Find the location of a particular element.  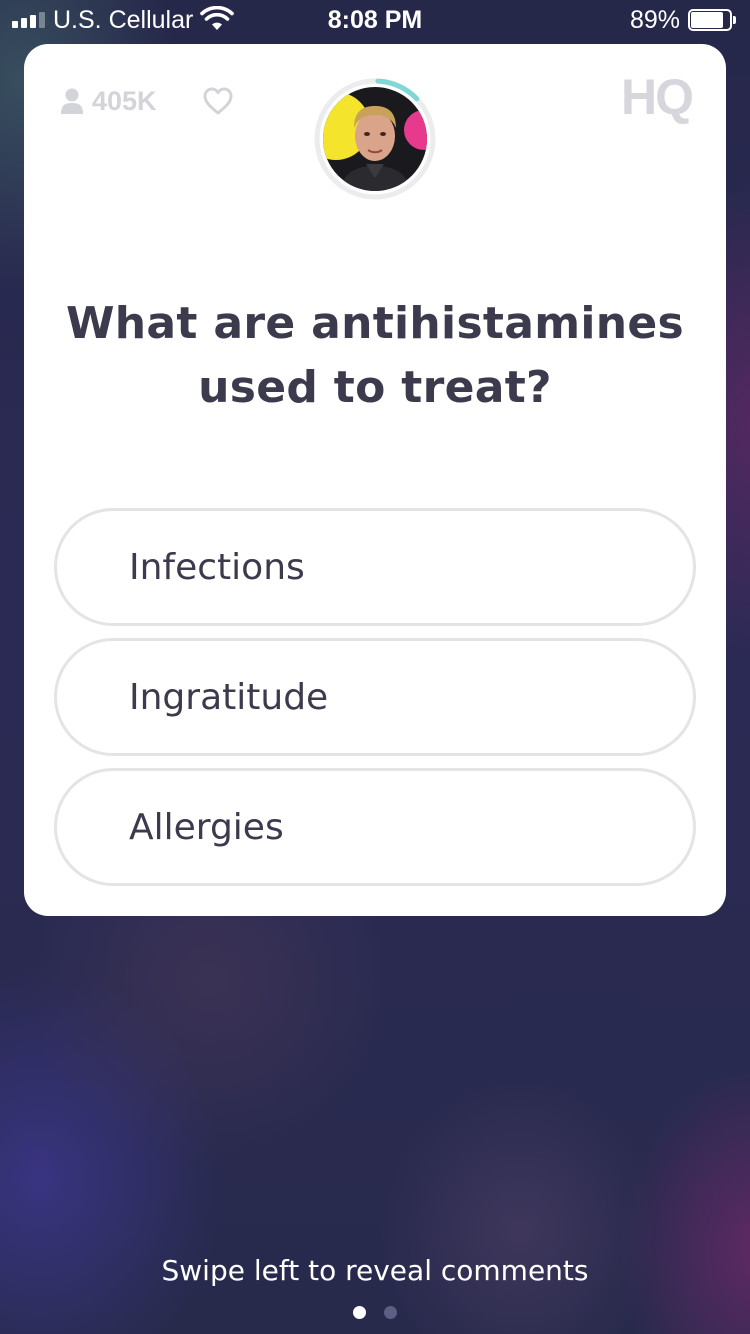

viewer-count-group: 405K is located at coordinates (108, 101).